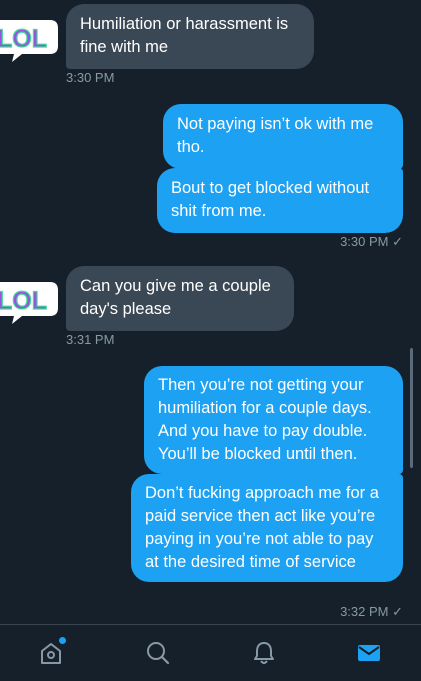 This screenshot has width=421, height=681. I want to click on message-text: Can you give me a couple day's please, so click(175, 297).